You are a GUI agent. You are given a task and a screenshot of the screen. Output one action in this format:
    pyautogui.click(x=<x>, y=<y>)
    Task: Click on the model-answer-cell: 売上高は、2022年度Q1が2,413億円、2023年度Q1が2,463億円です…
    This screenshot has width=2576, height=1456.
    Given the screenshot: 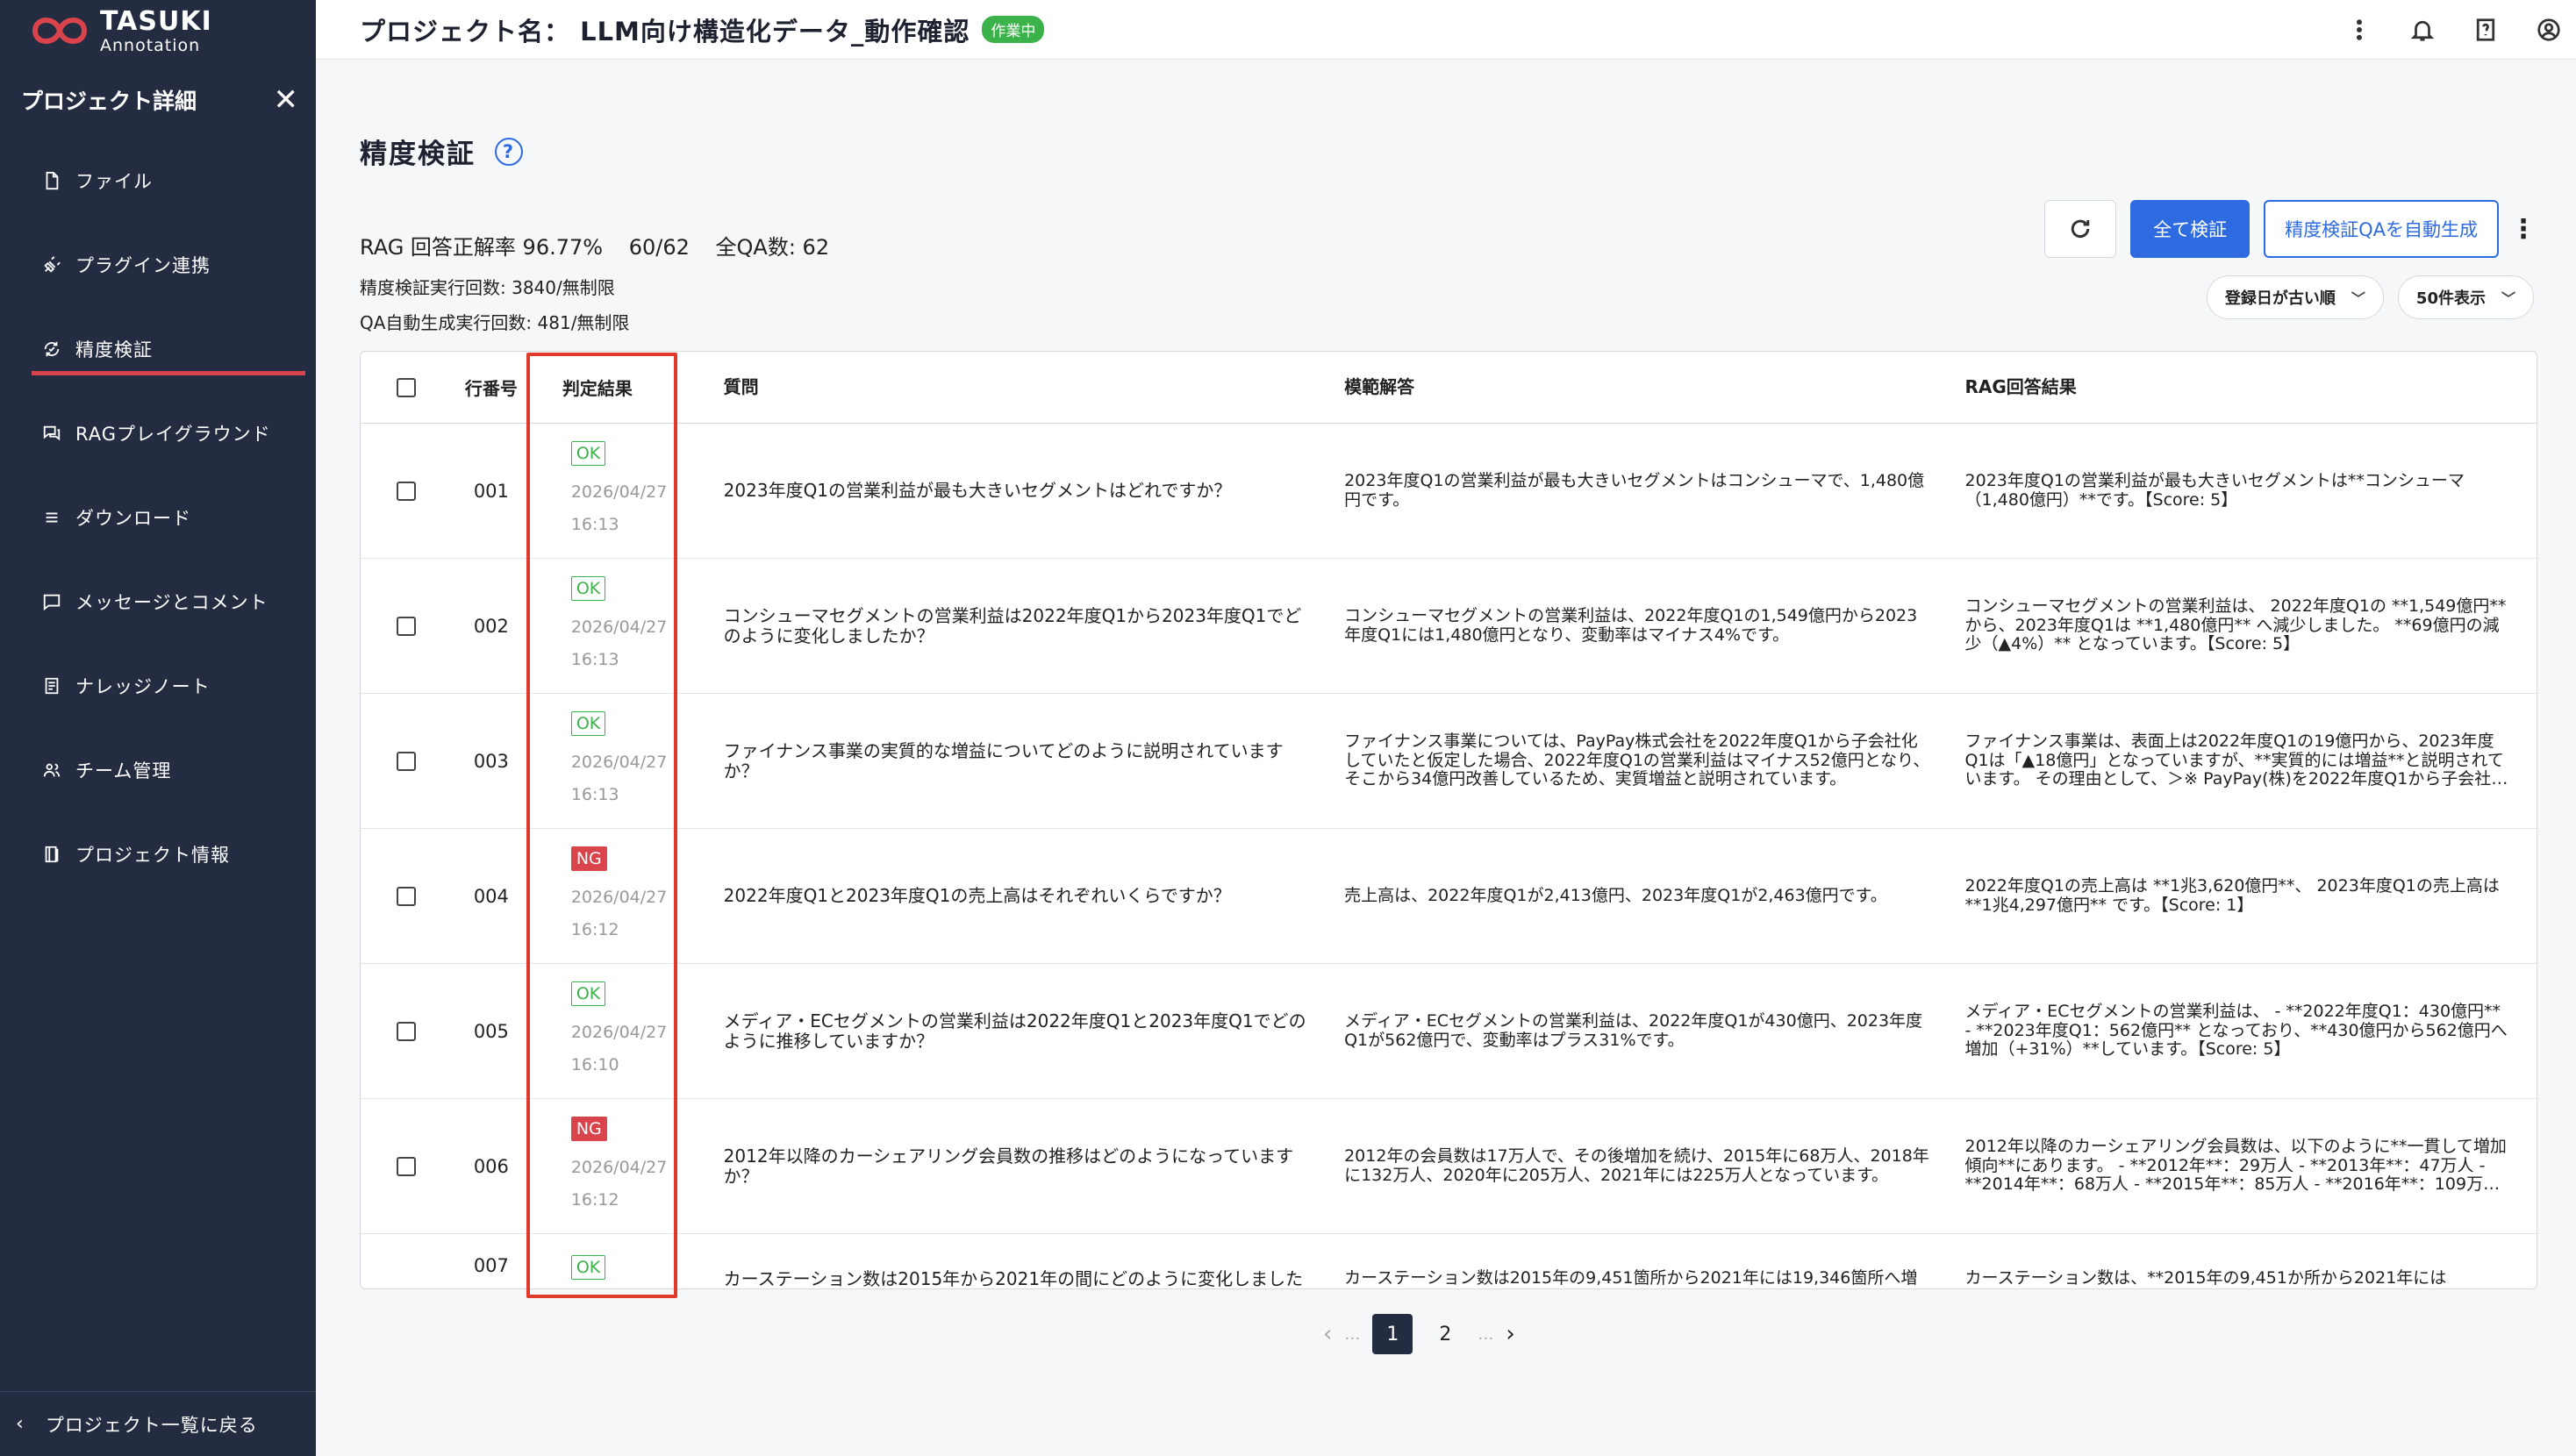 What is the action you would take?
    pyautogui.click(x=1615, y=895)
    